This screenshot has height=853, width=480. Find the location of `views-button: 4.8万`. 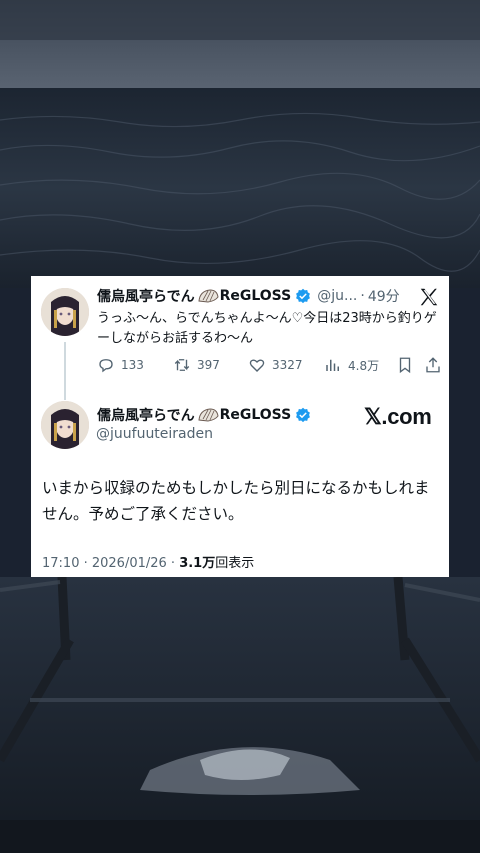

views-button: 4.8万 is located at coordinates (360, 365).